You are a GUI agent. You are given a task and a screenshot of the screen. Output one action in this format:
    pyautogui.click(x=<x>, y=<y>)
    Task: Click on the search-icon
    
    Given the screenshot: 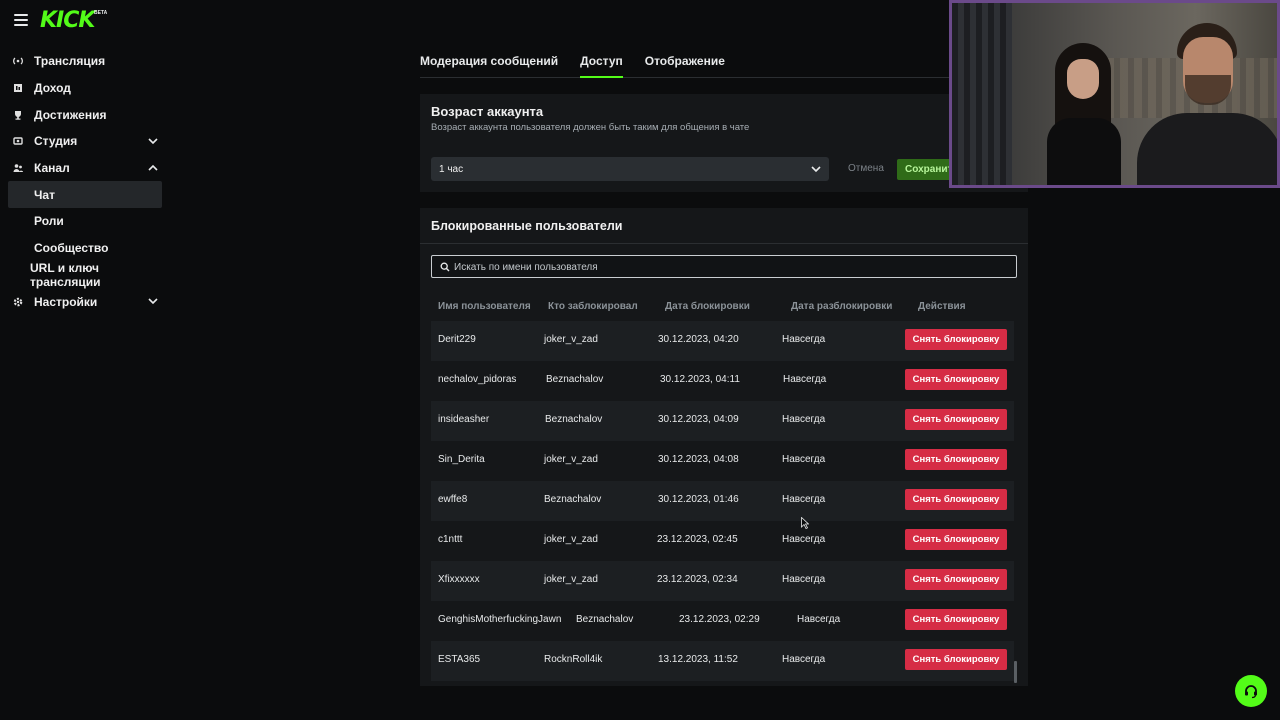 What is the action you would take?
    pyautogui.click(x=445, y=267)
    